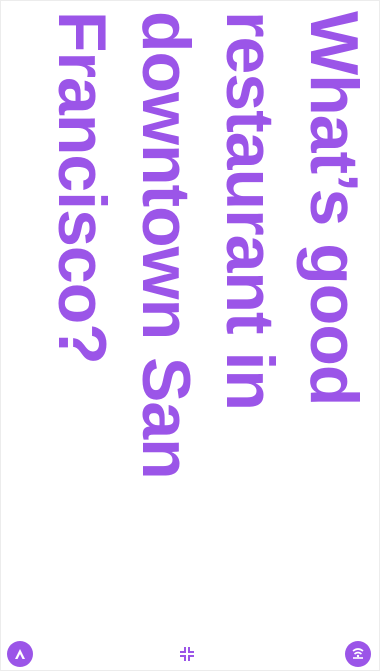  Describe the element at coordinates (250, 210) in the screenshot. I see `query-line-2: restaurant in` at that location.